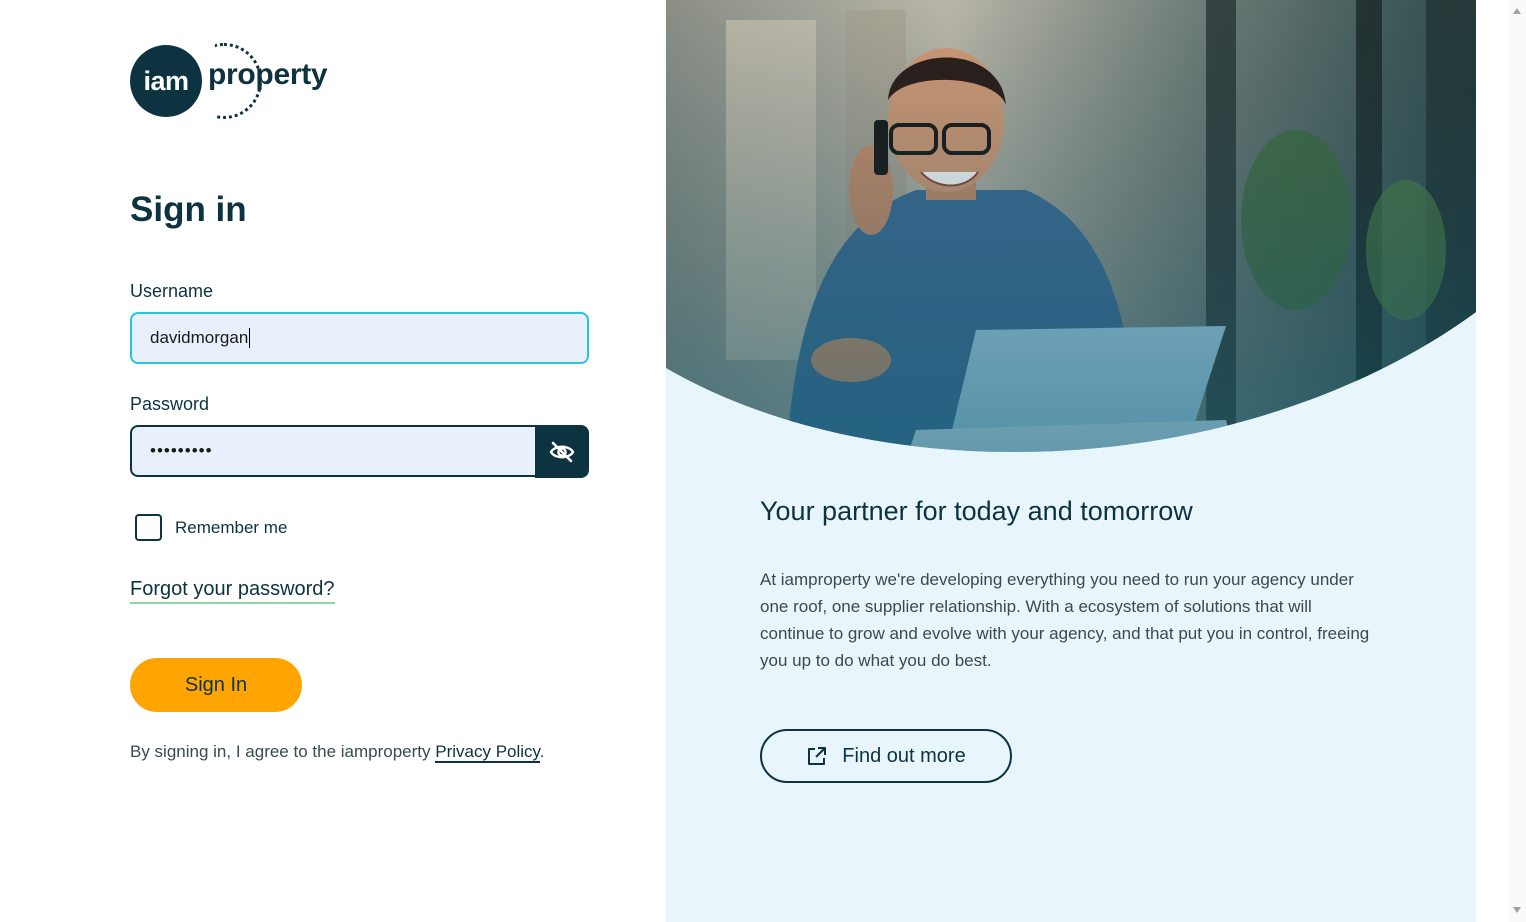 The image size is (1526, 922). What do you see at coordinates (542, 751) in the screenshot?
I see `agree-suffix: .` at bounding box center [542, 751].